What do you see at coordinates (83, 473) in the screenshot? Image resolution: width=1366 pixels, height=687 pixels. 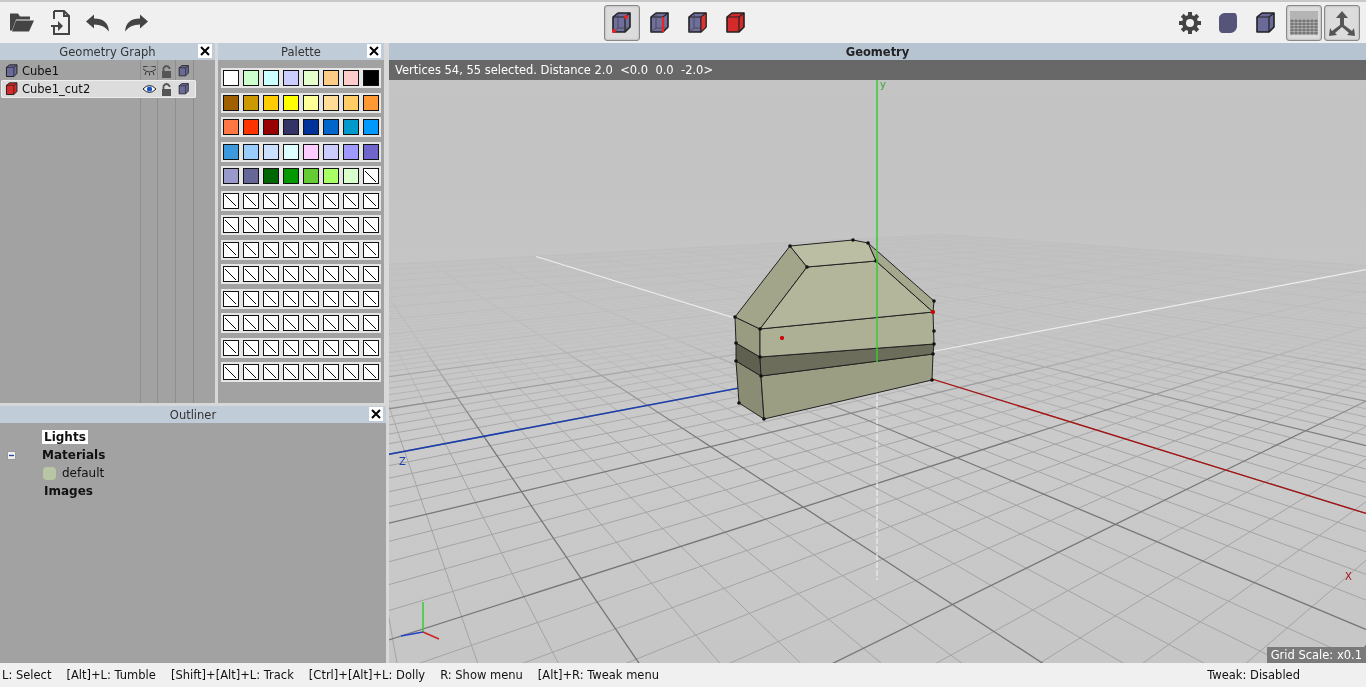 I see `outliner-item: default` at bounding box center [83, 473].